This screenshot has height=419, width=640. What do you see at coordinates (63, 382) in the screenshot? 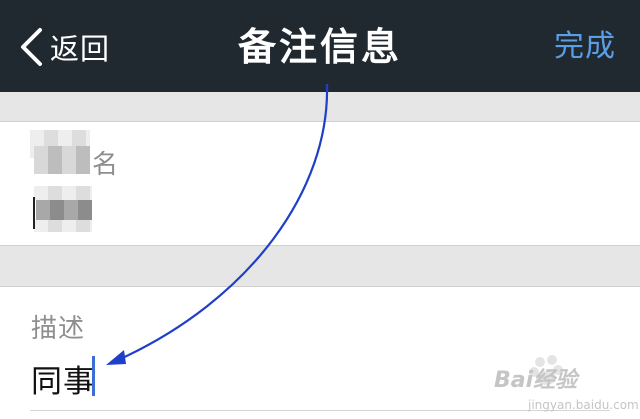
I see `description-value: 同事` at bounding box center [63, 382].